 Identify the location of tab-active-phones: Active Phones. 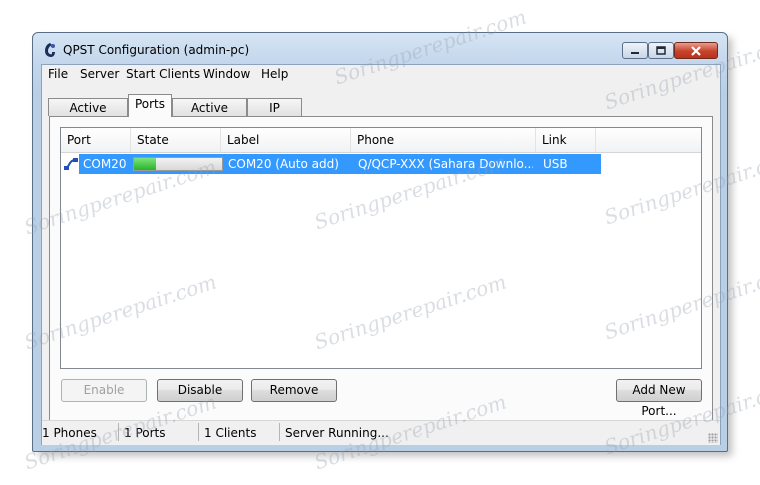
(88, 115).